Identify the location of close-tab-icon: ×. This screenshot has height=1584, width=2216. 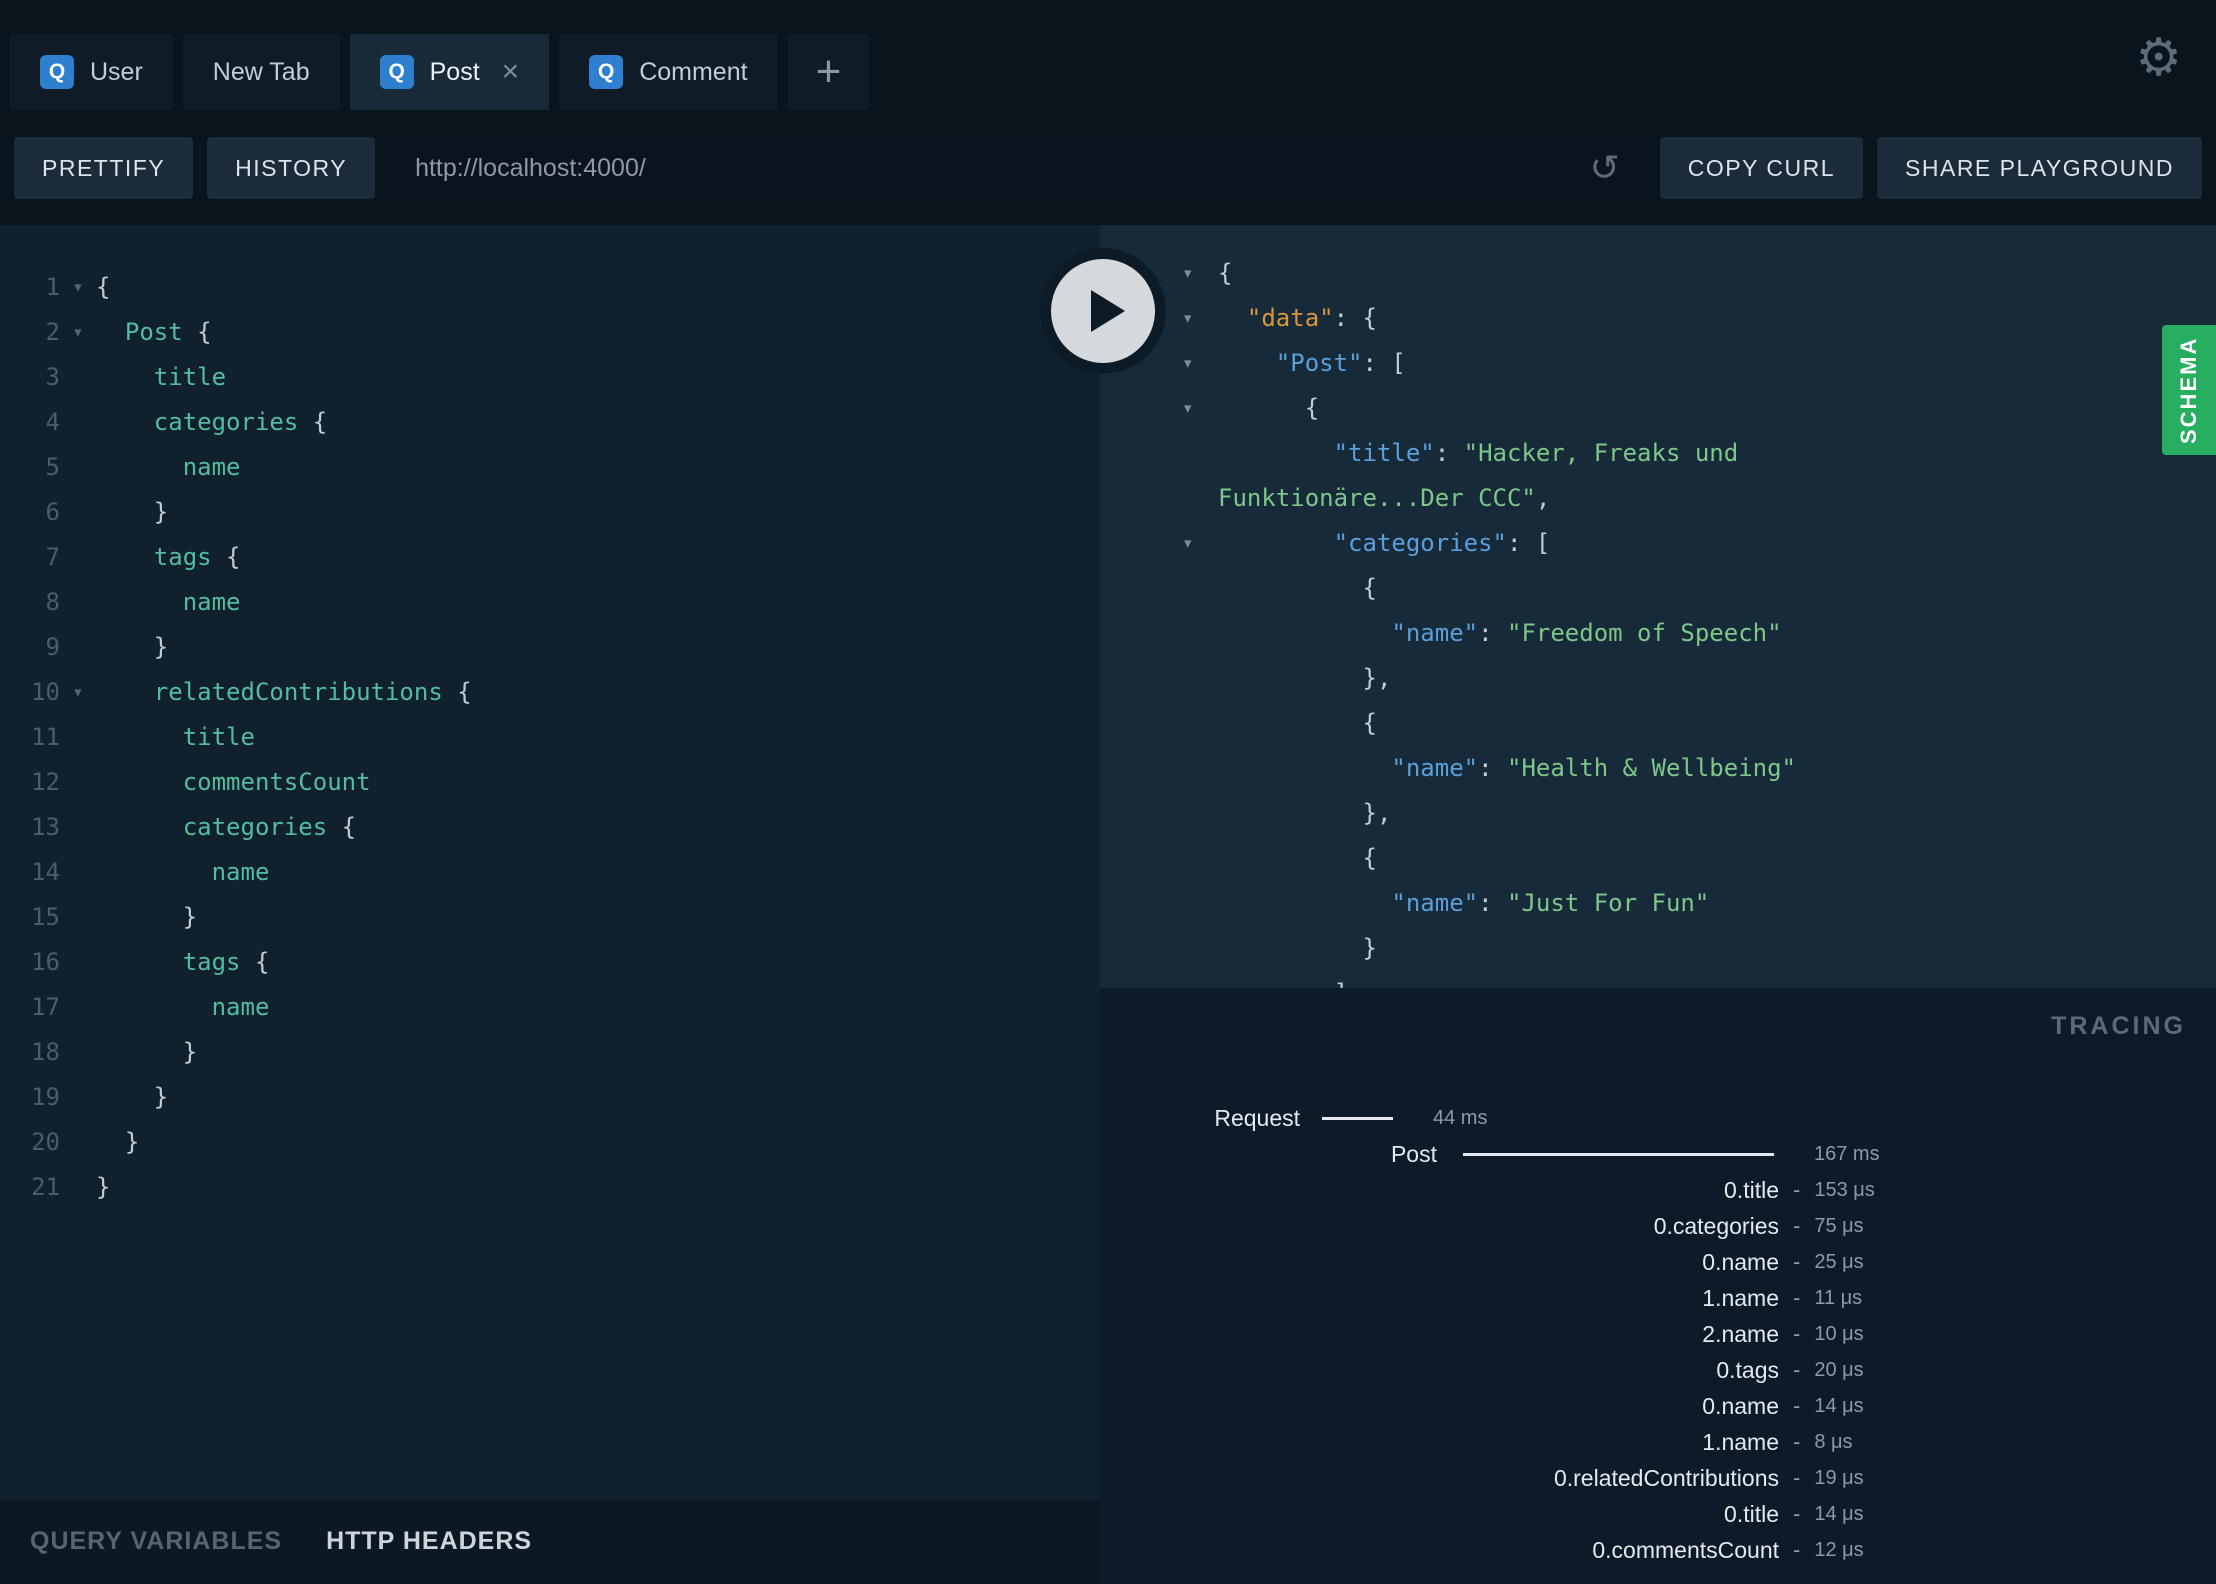
(511, 72).